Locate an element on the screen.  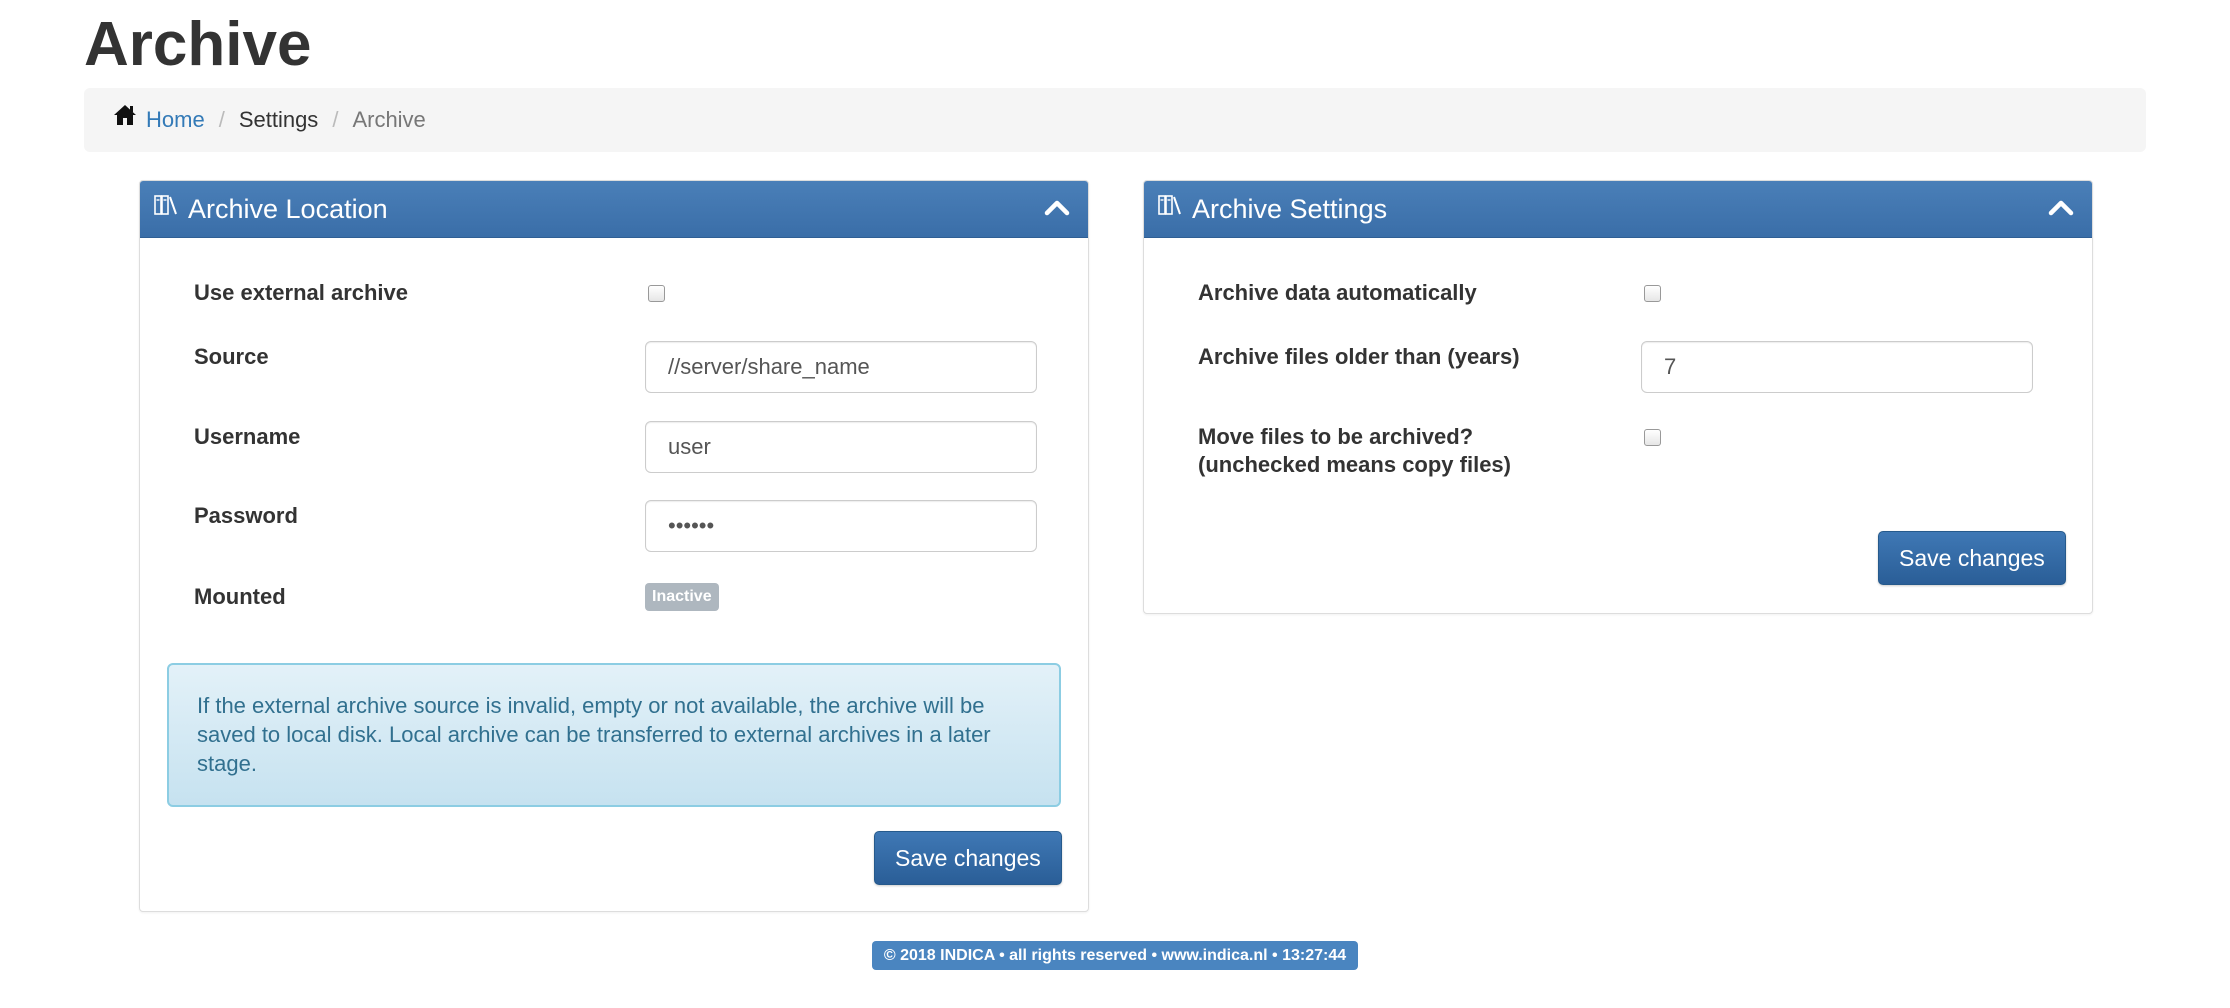
older-than-label: Archive files older than (years) is located at coordinates (1359, 356).